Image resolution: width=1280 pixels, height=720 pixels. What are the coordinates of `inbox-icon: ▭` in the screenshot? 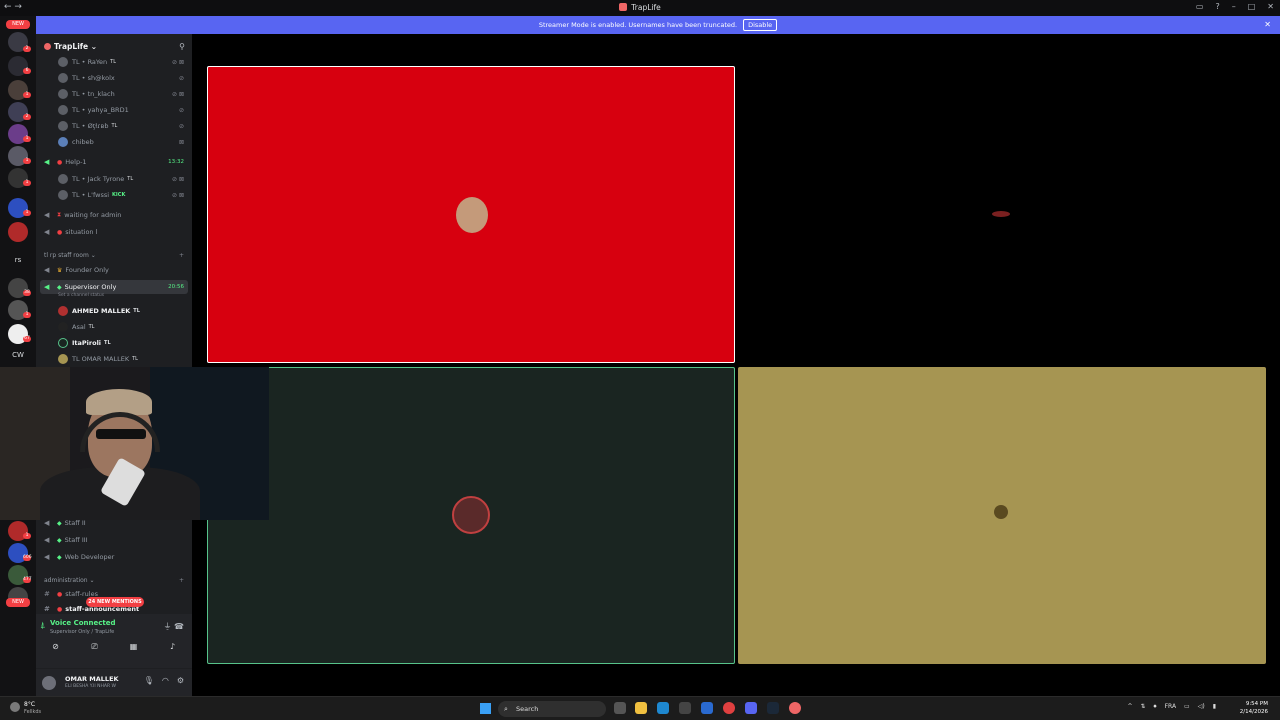 It's located at (1200, 6).